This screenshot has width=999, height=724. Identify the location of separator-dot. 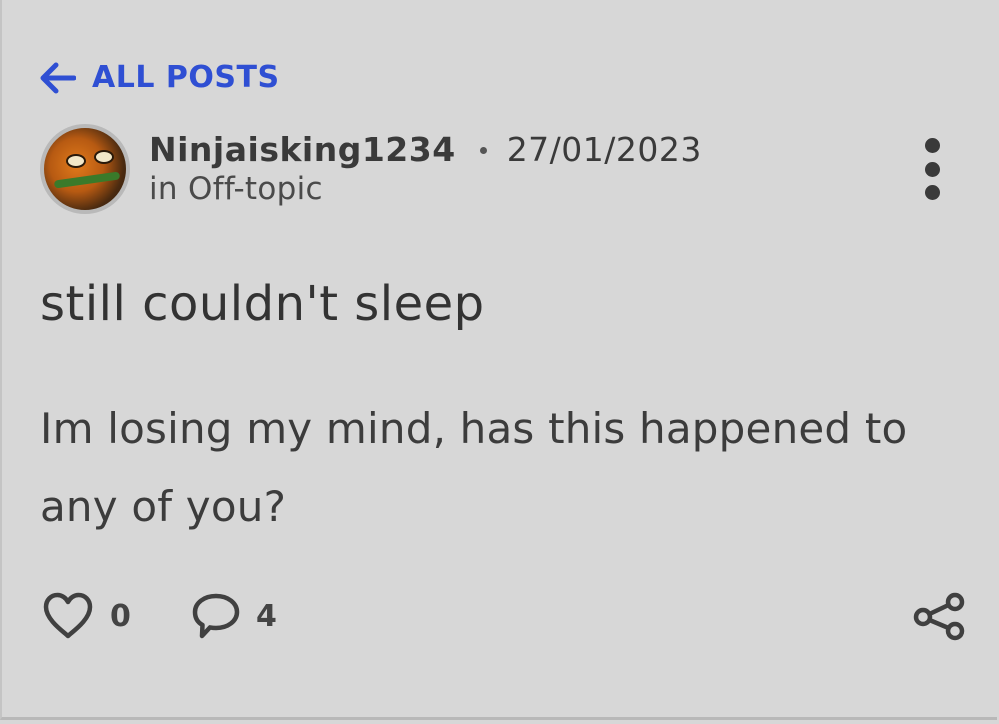
(483, 150).